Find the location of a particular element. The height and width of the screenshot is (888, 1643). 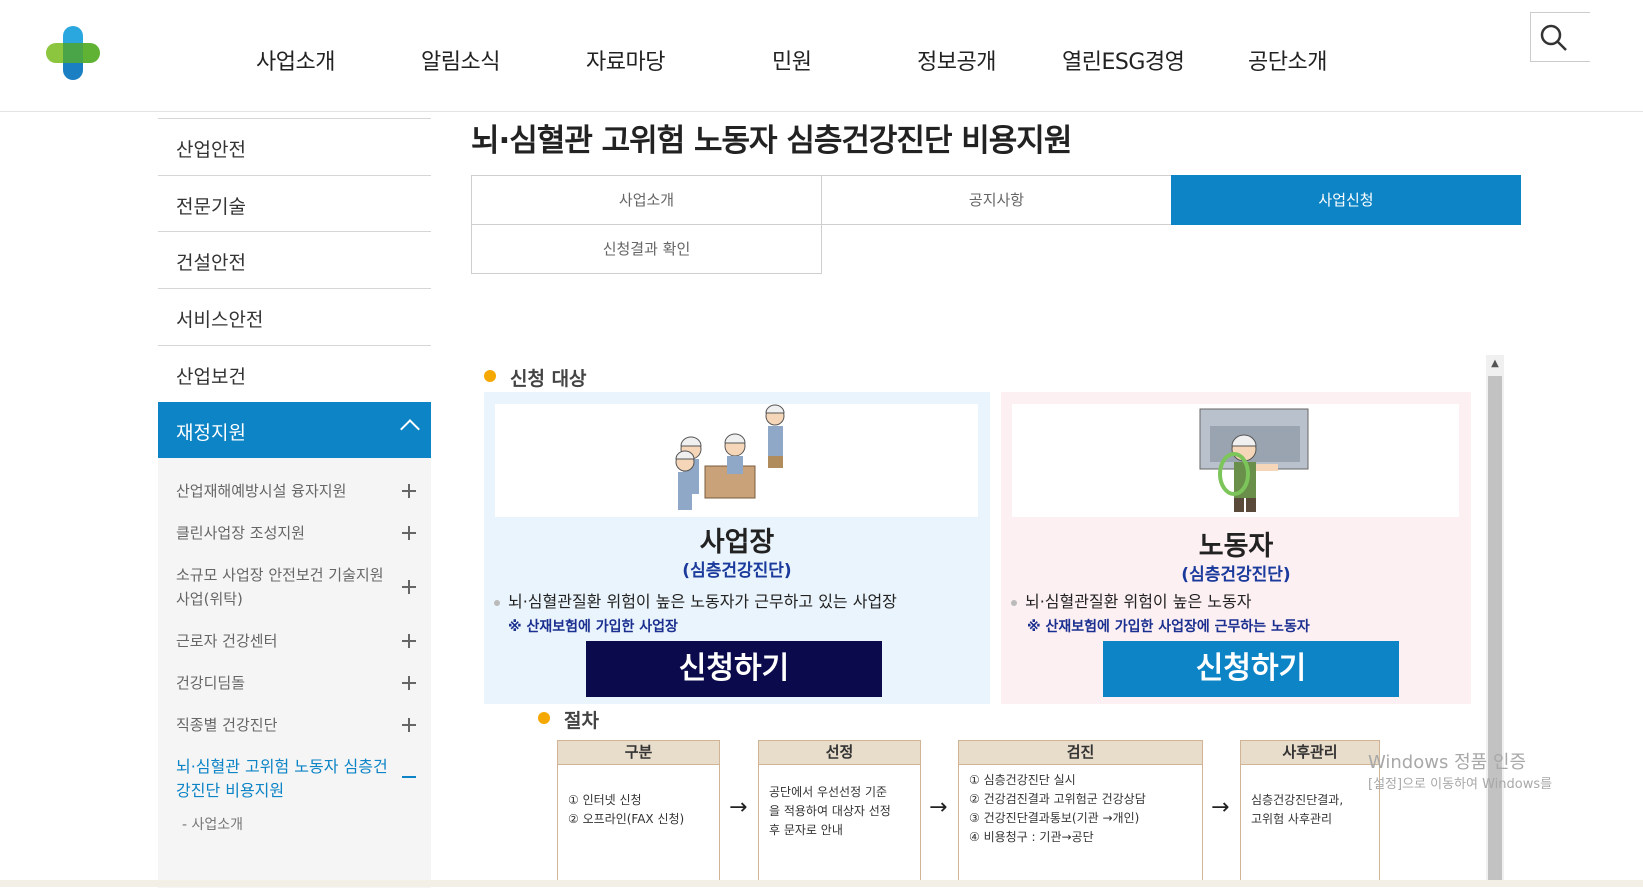

card-heading: 노동자 is located at coordinates (1236, 546).